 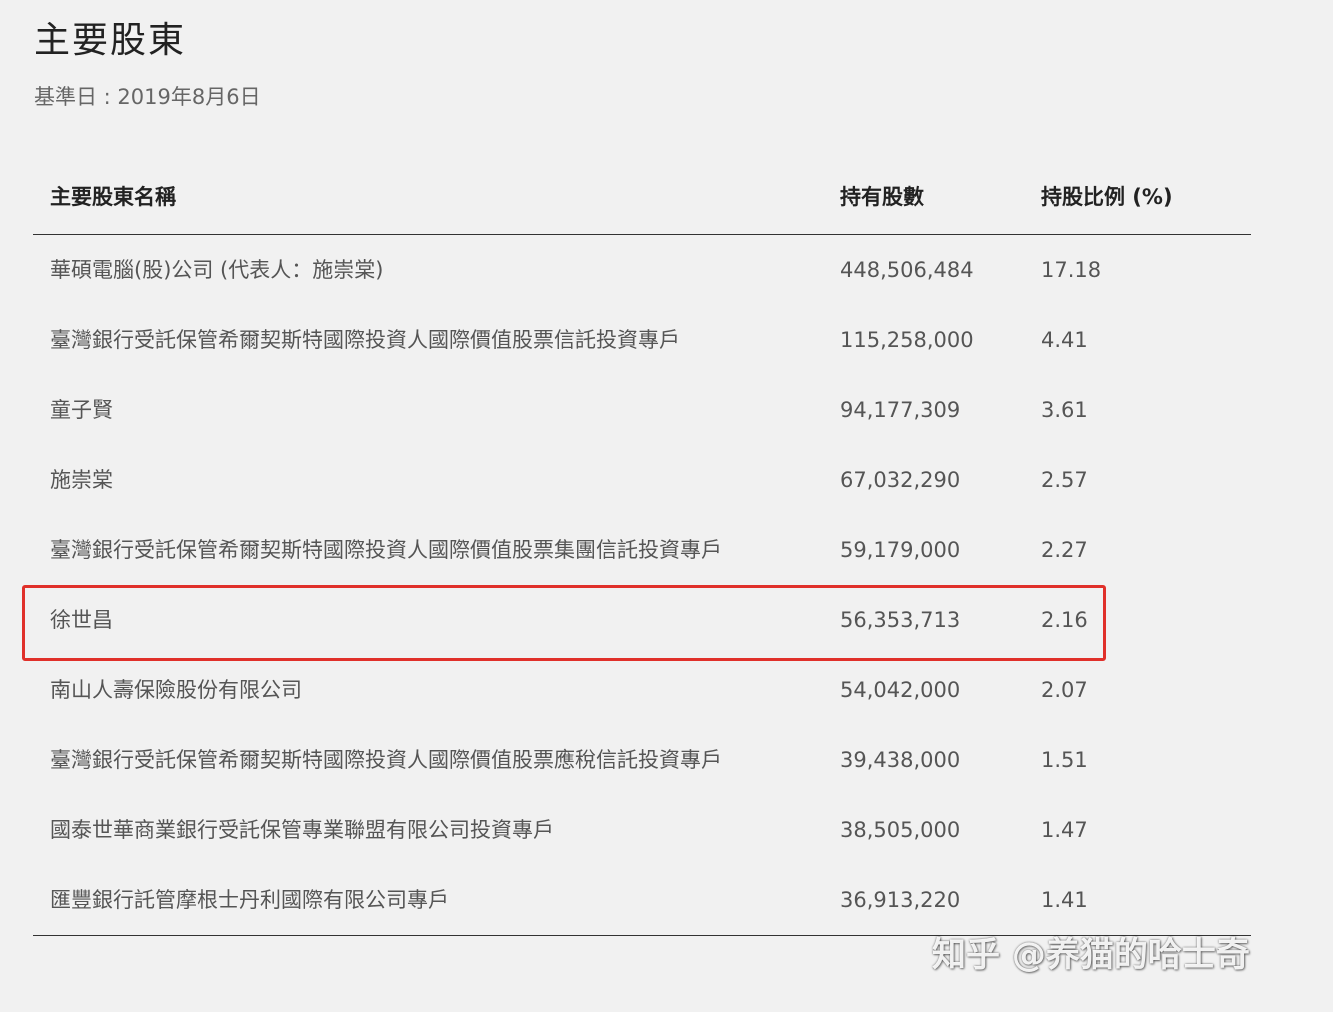 I want to click on shares-held: 54,042,000, so click(x=900, y=690).